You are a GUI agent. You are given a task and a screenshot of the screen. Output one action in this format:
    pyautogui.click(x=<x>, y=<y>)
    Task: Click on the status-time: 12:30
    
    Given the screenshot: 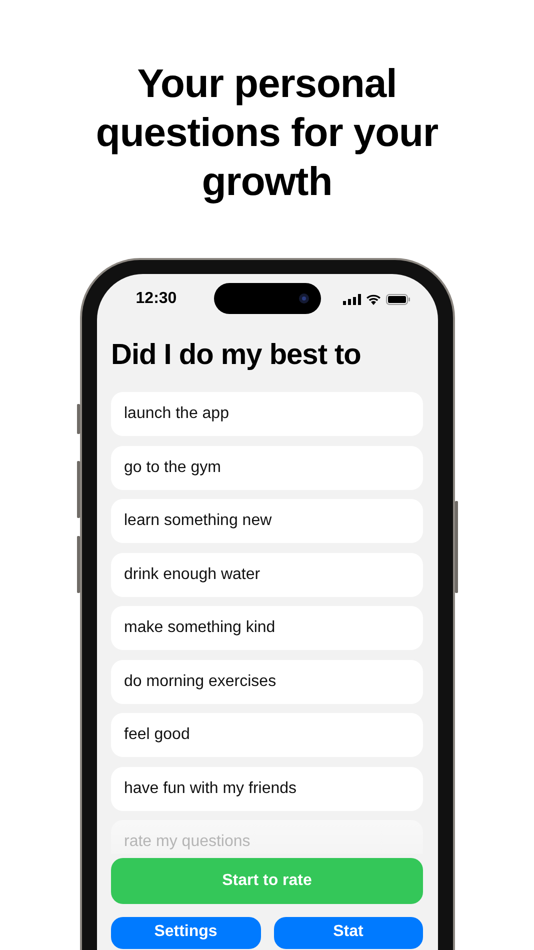 What is the action you would take?
    pyautogui.click(x=156, y=299)
    